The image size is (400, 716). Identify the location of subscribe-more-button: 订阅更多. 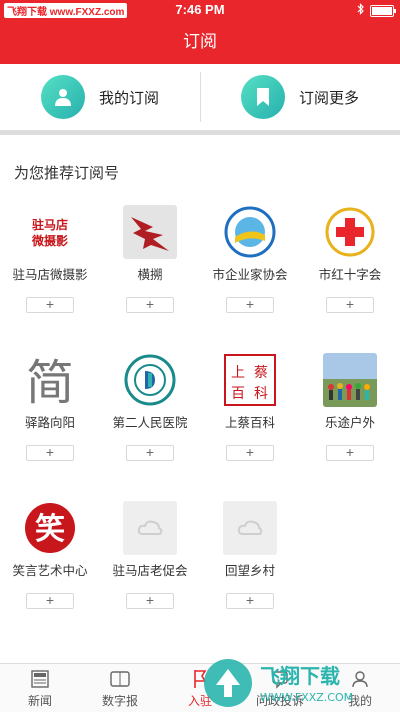
(300, 97).